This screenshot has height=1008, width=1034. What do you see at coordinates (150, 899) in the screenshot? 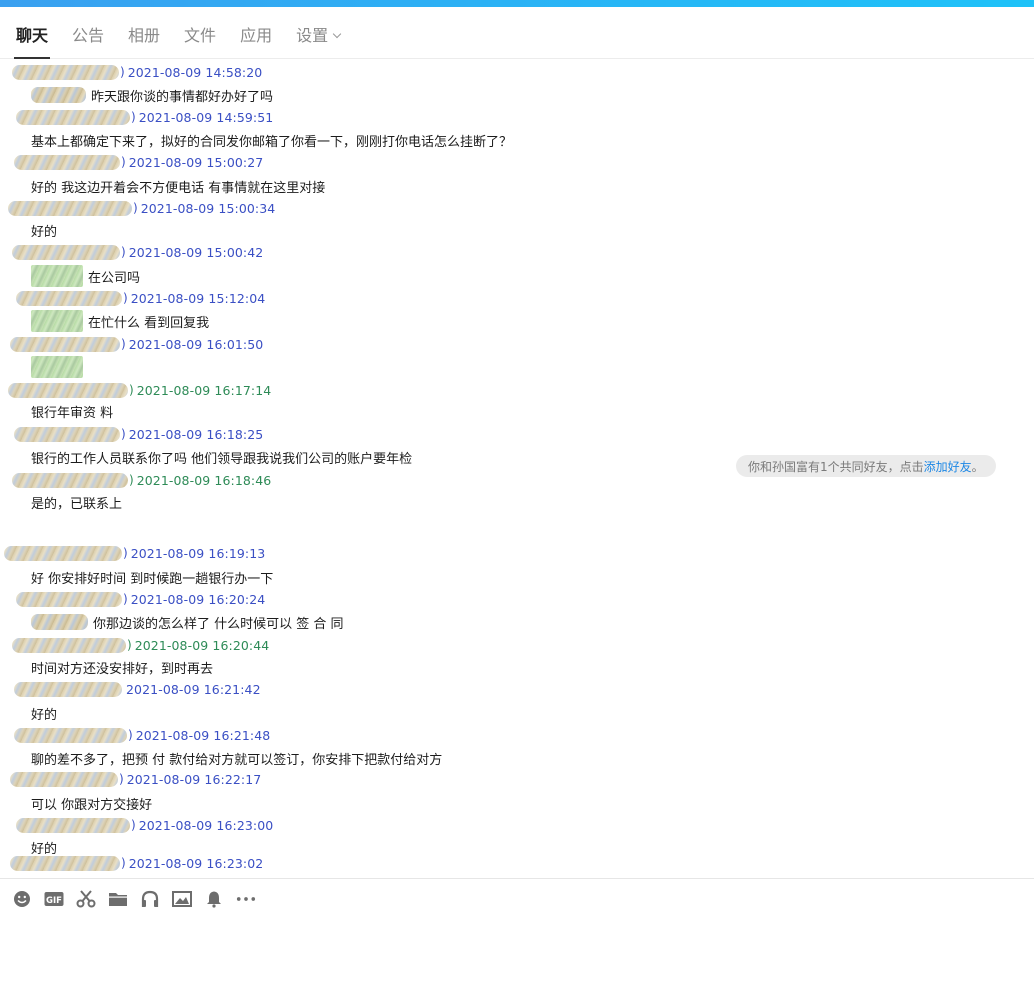
I see `music-icon` at bounding box center [150, 899].